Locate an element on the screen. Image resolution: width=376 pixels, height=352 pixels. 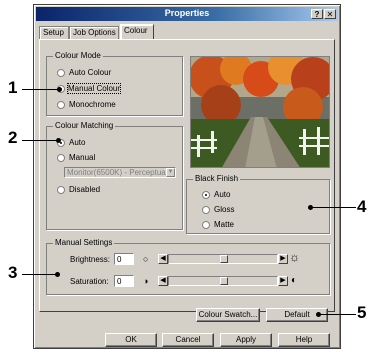
callout-4-dot is located at coordinates (310, 207).